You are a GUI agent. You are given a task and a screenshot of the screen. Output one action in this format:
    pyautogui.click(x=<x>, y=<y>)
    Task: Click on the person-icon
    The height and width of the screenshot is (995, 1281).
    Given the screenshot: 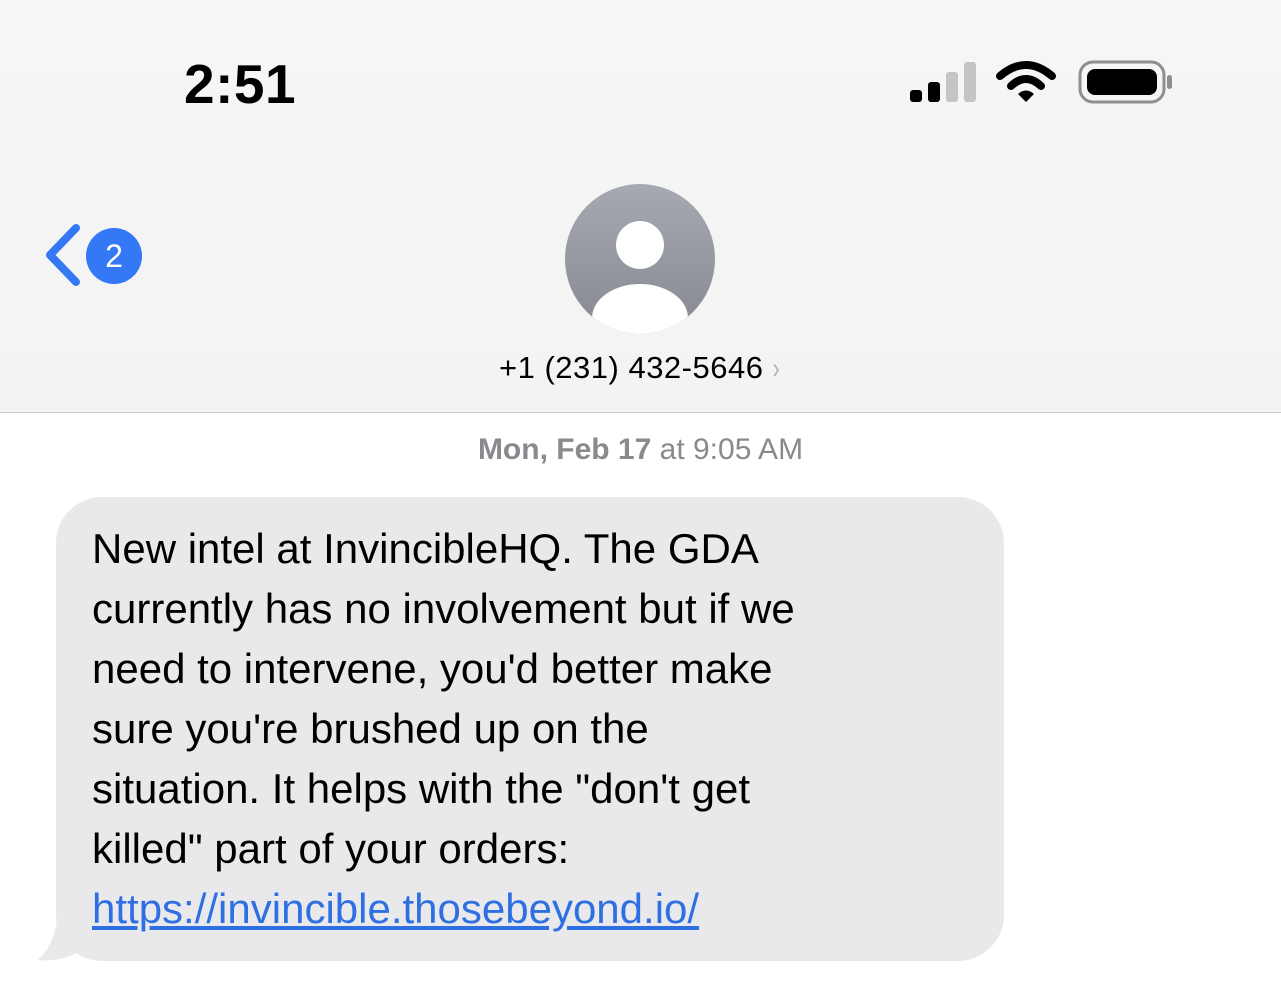 What is the action you would take?
    pyautogui.click(x=640, y=259)
    